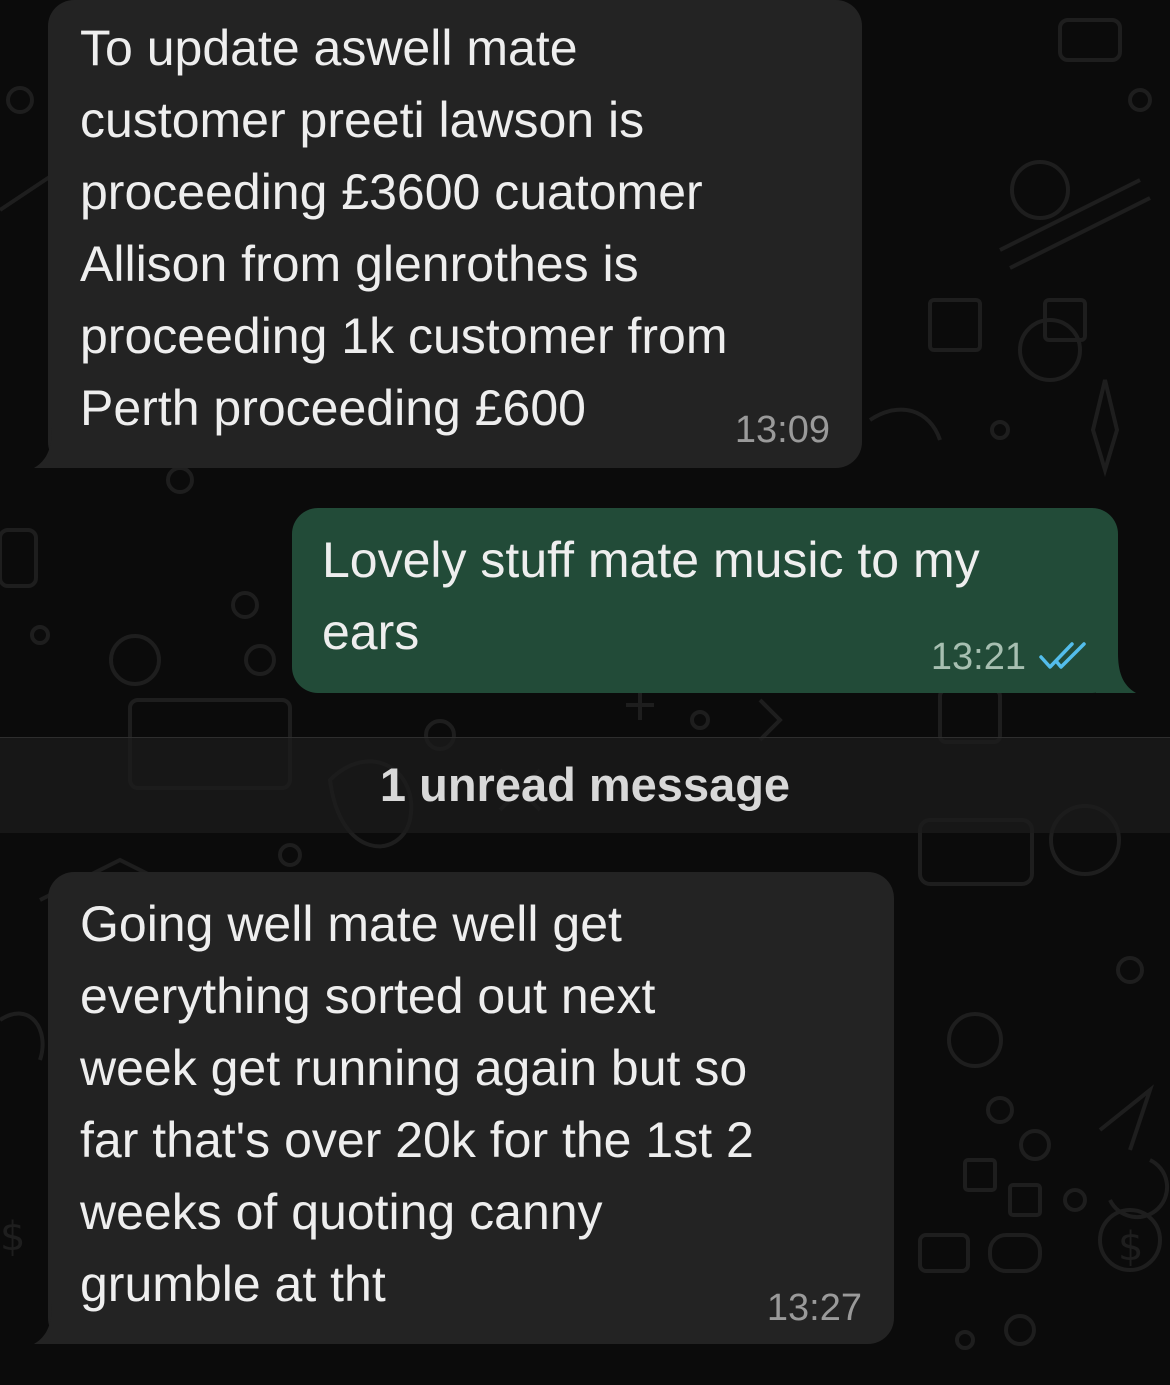 The height and width of the screenshot is (1385, 1170). What do you see at coordinates (705, 600) in the screenshot?
I see `message-bubble-outgoing: Lovely stuff mate music to my ears 13:21` at bounding box center [705, 600].